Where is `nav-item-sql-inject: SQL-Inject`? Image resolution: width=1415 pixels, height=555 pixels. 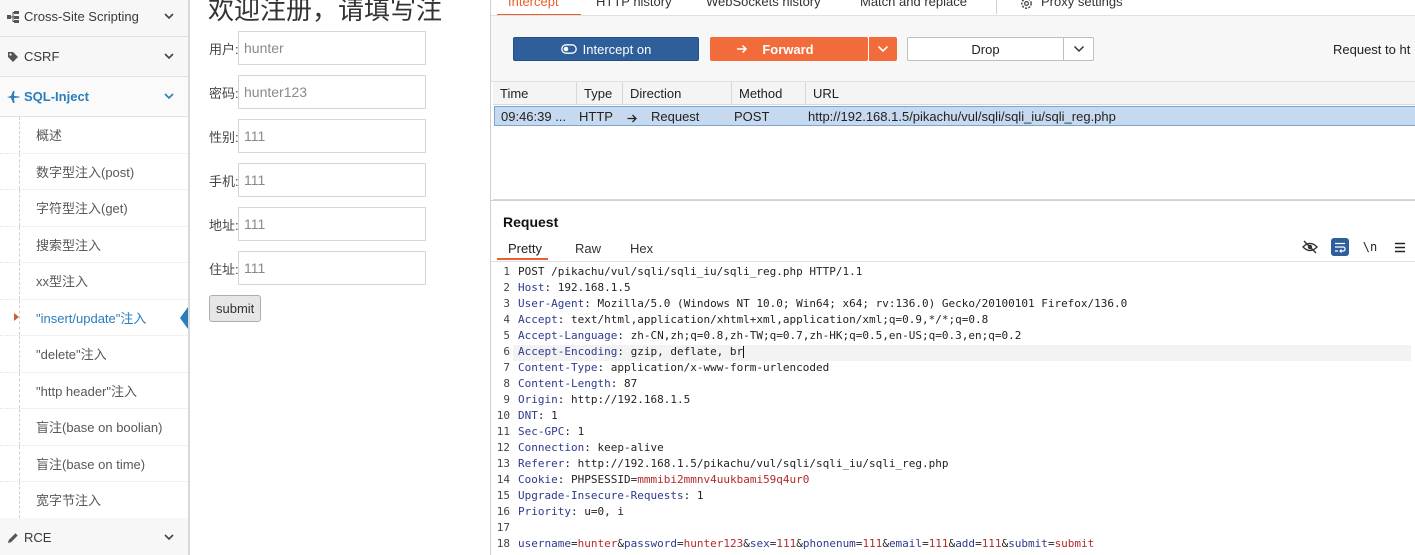
nav-item-sql-inject: SQL-Inject is located at coordinates (94, 97).